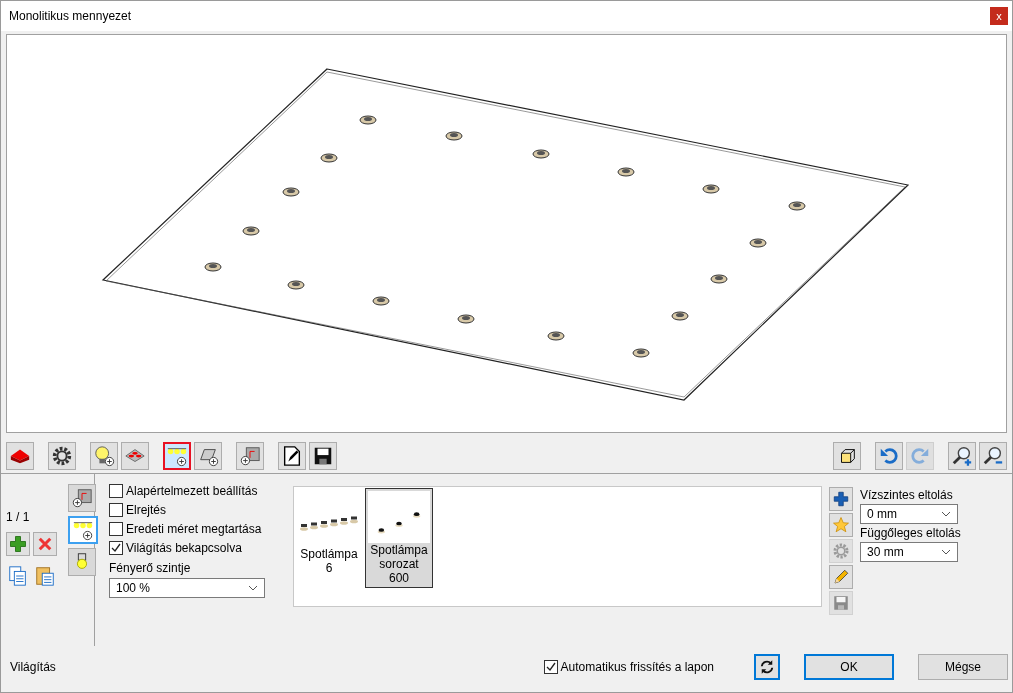 The width and height of the screenshot is (1013, 693). I want to click on paste-icon, so click(45, 576).